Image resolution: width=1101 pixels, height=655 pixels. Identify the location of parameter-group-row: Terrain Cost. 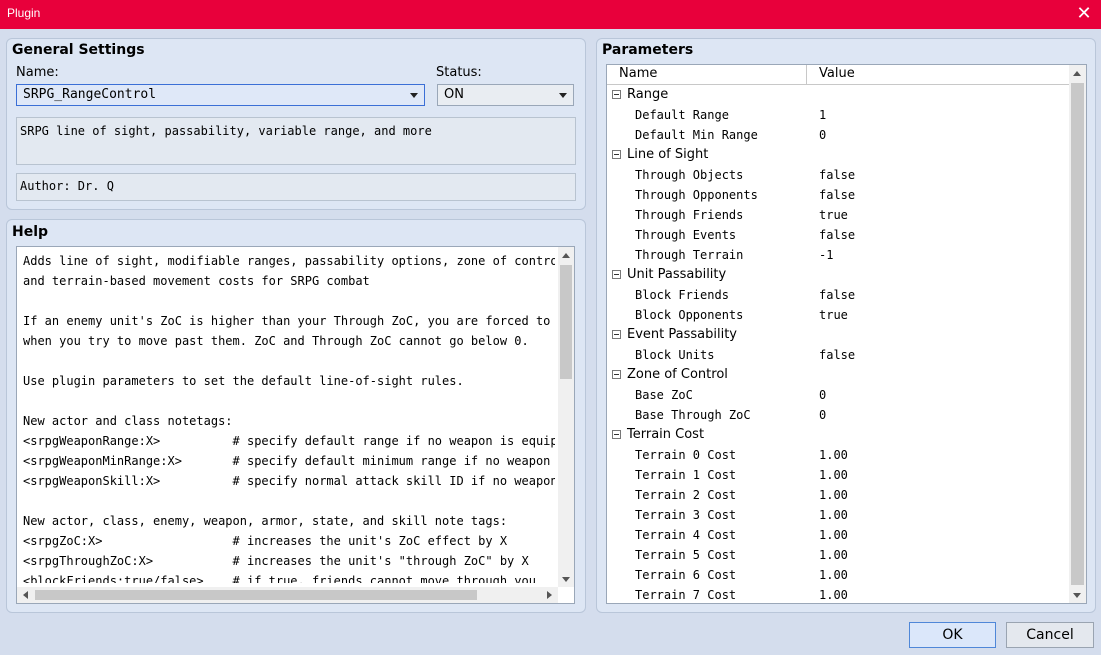
(838, 435).